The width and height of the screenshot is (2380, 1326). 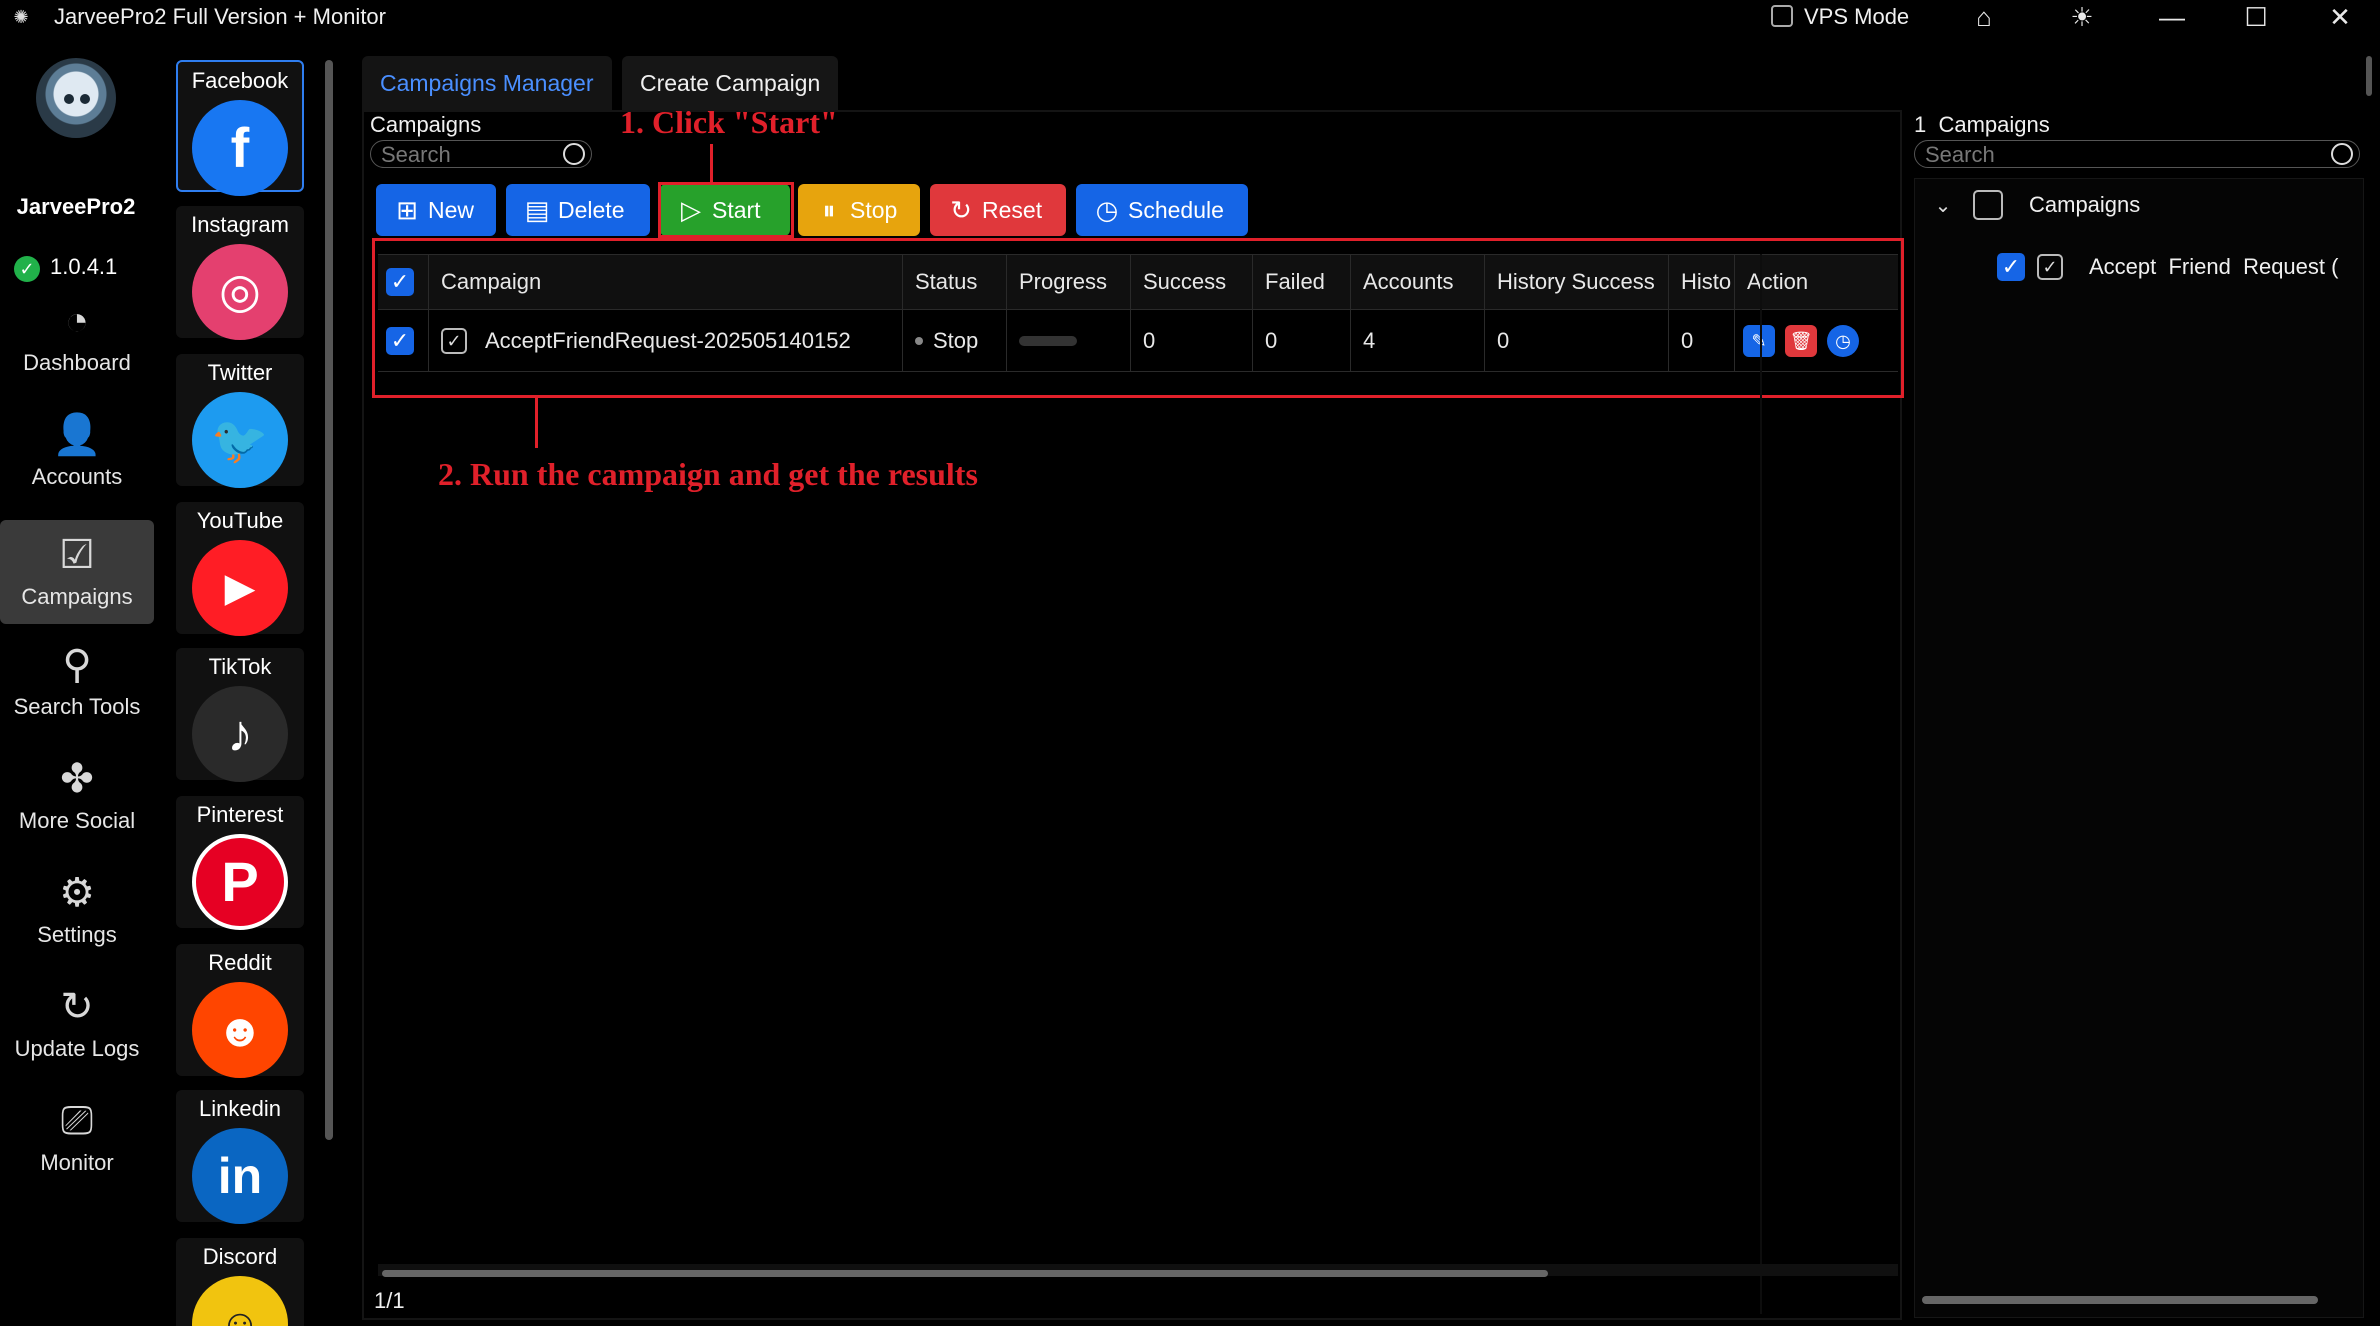 What do you see at coordinates (1701, 282) in the screenshot?
I see `col-history-failed: Histo` at bounding box center [1701, 282].